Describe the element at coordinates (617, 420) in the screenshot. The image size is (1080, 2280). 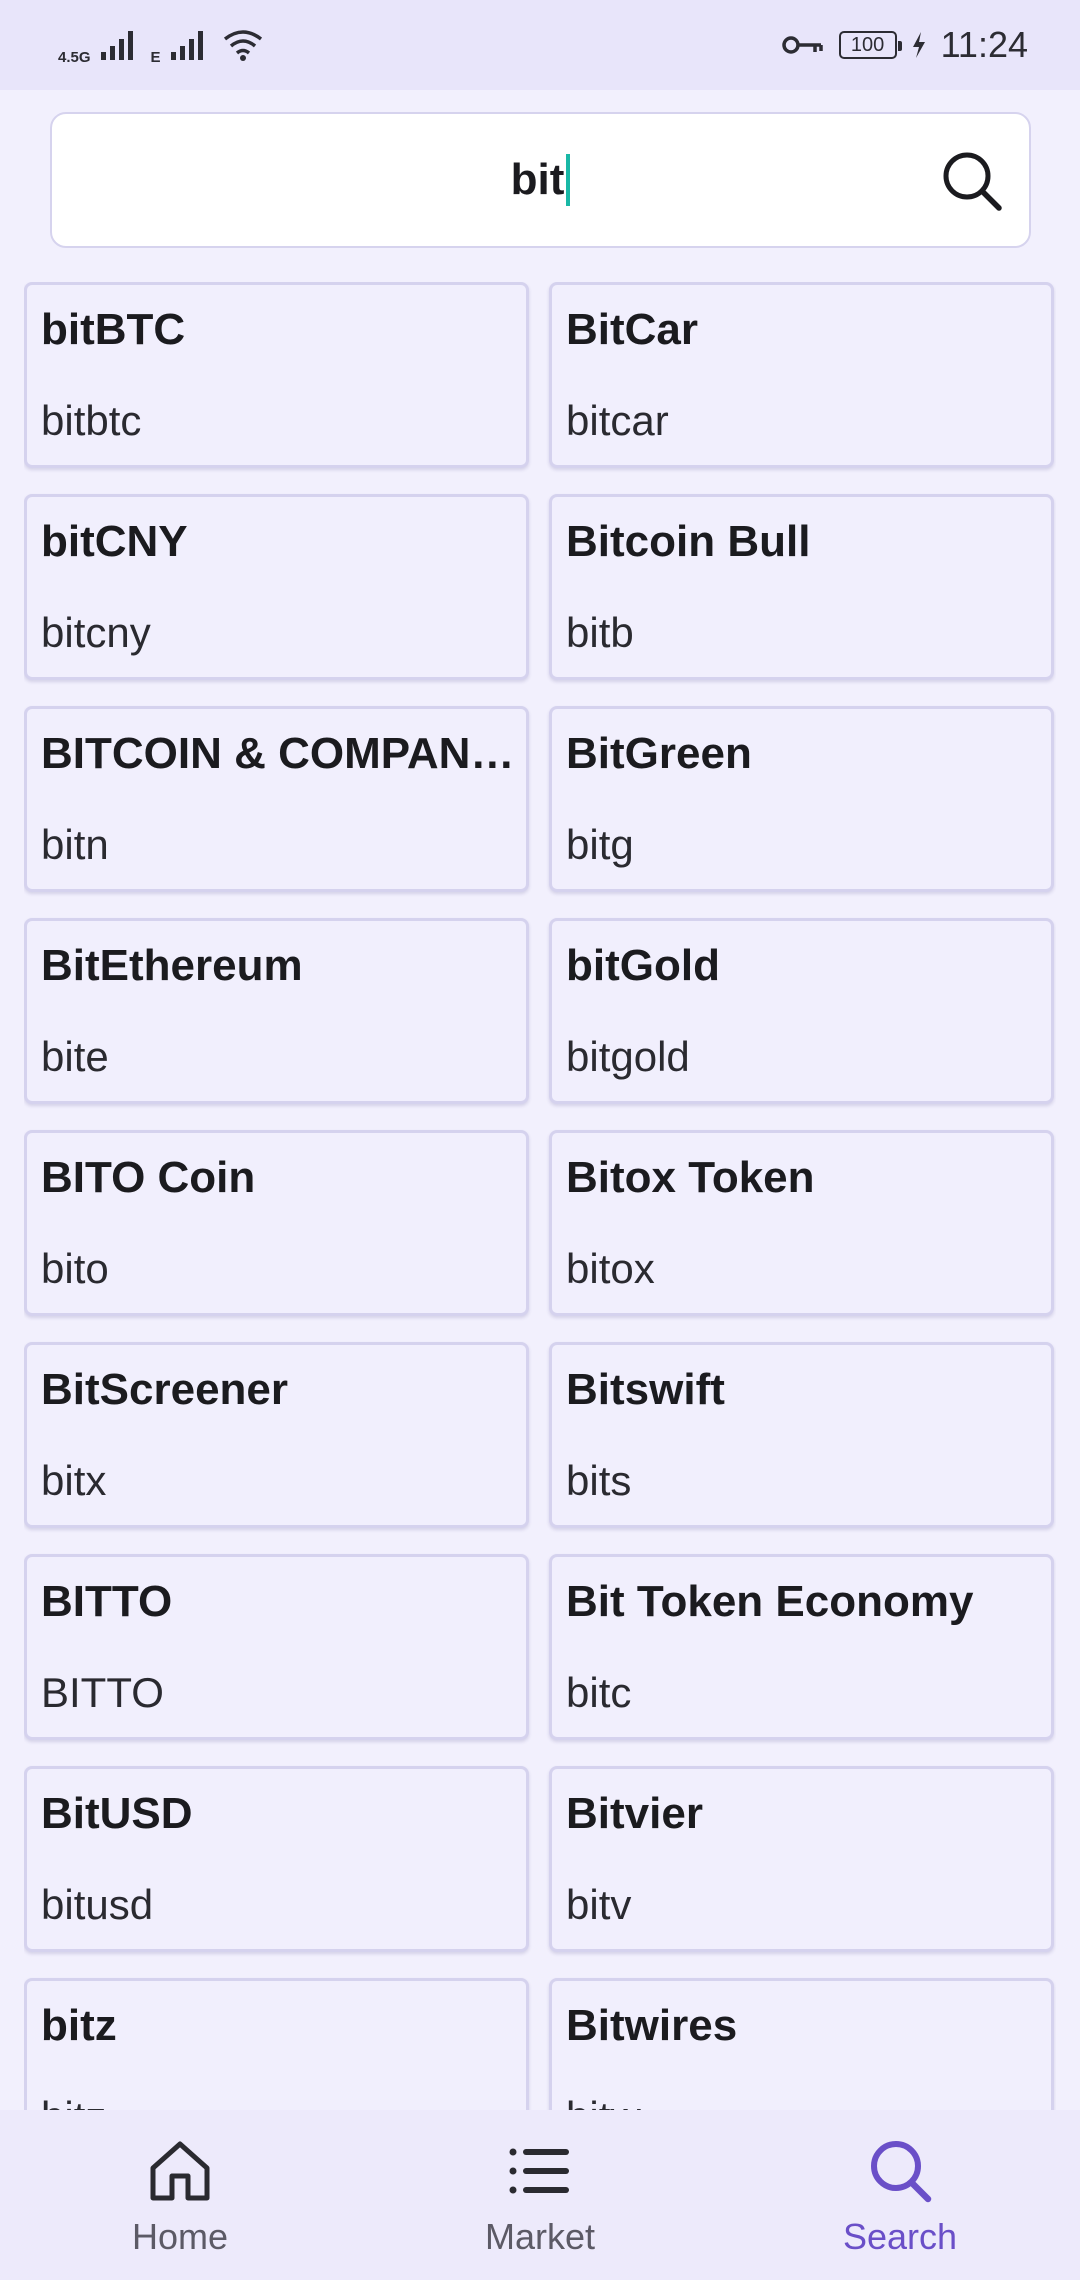
I see `coin-symbol: bitcar` at that location.